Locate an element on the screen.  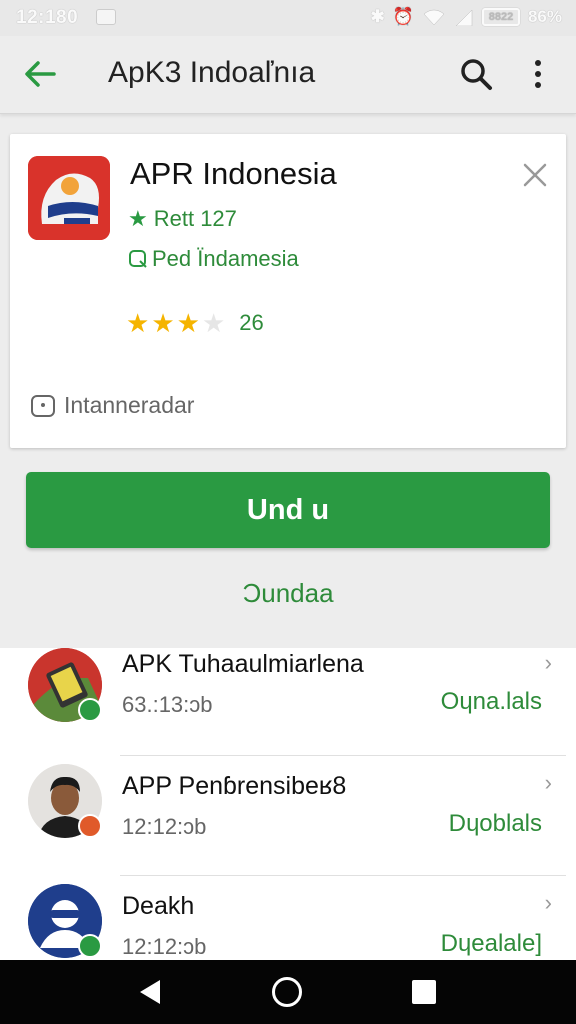
item-action: Dɥoblals is located at coordinates (495, 824).